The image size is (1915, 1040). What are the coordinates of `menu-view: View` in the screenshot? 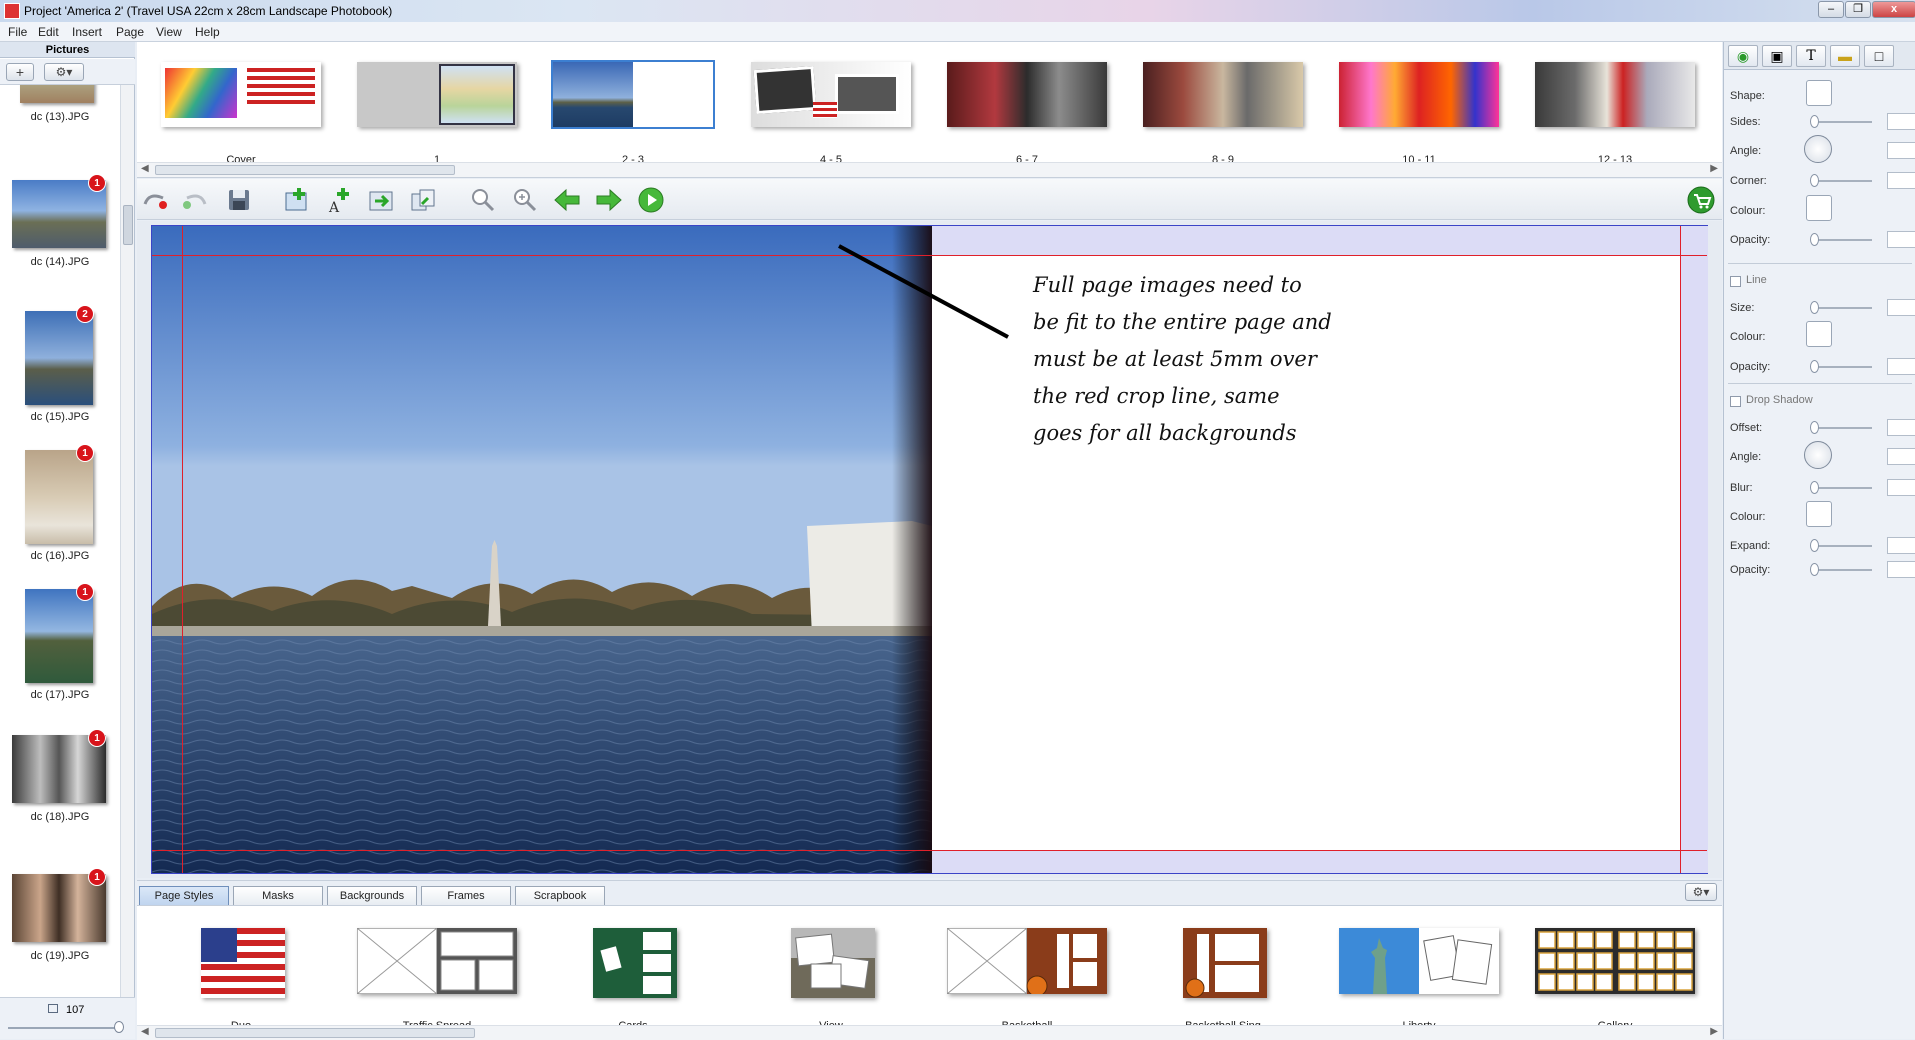 It's located at (169, 32).